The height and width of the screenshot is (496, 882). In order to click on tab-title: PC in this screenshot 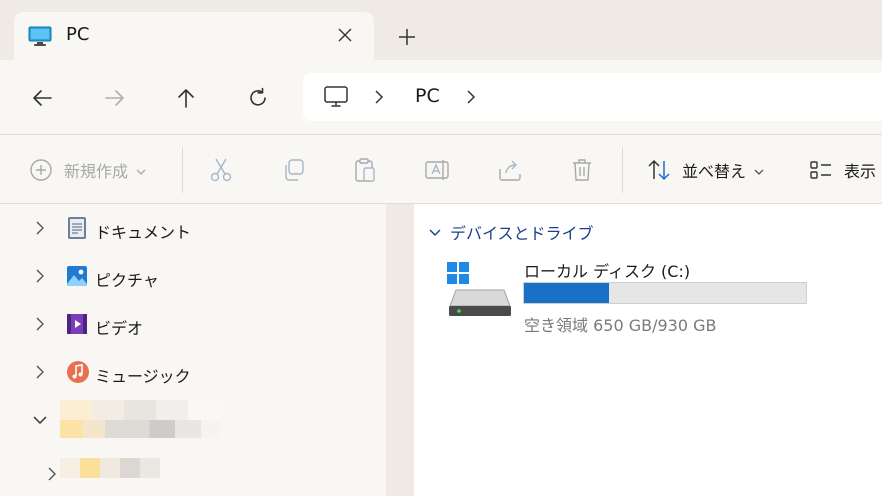, I will do `click(78, 34)`.